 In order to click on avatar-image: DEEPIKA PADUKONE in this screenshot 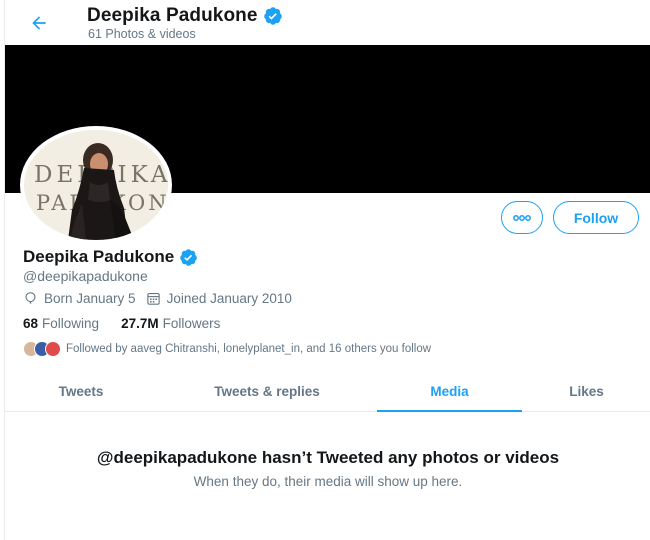, I will do `click(96, 185)`.